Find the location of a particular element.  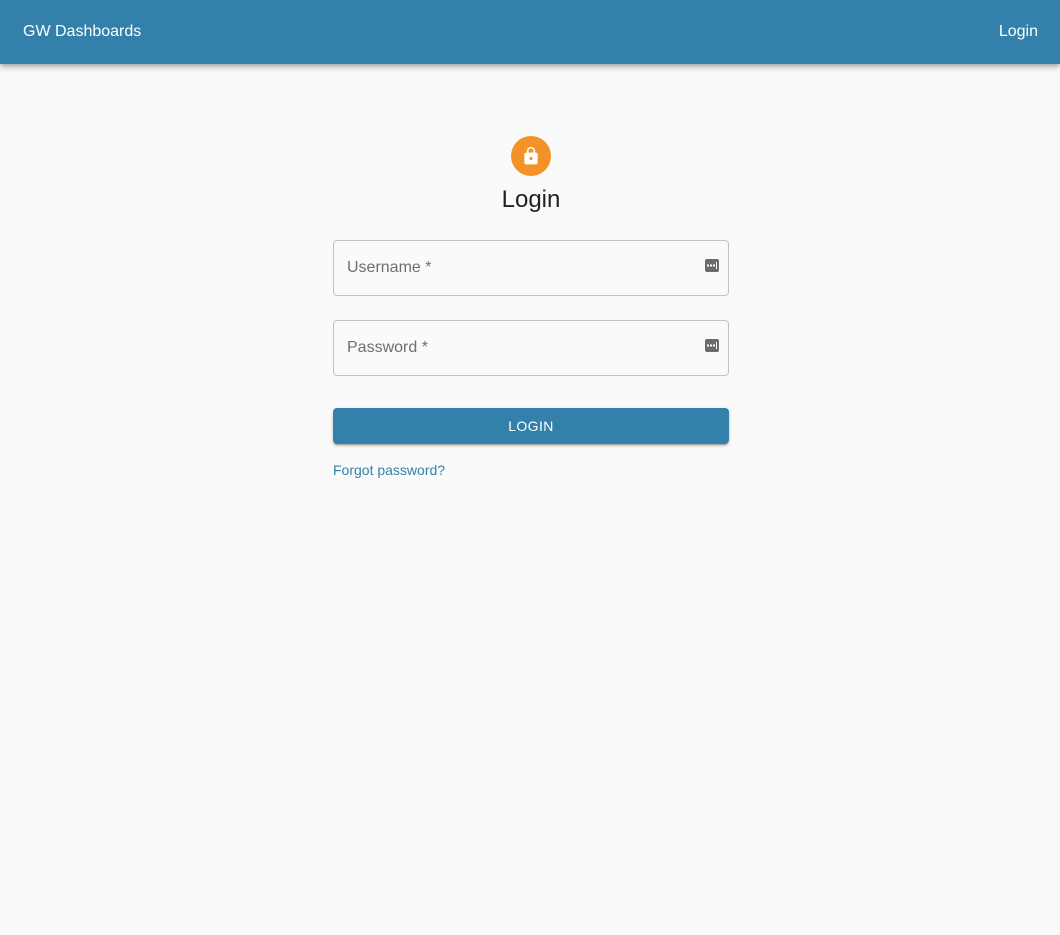

login-button: LOGIN is located at coordinates (531, 426).